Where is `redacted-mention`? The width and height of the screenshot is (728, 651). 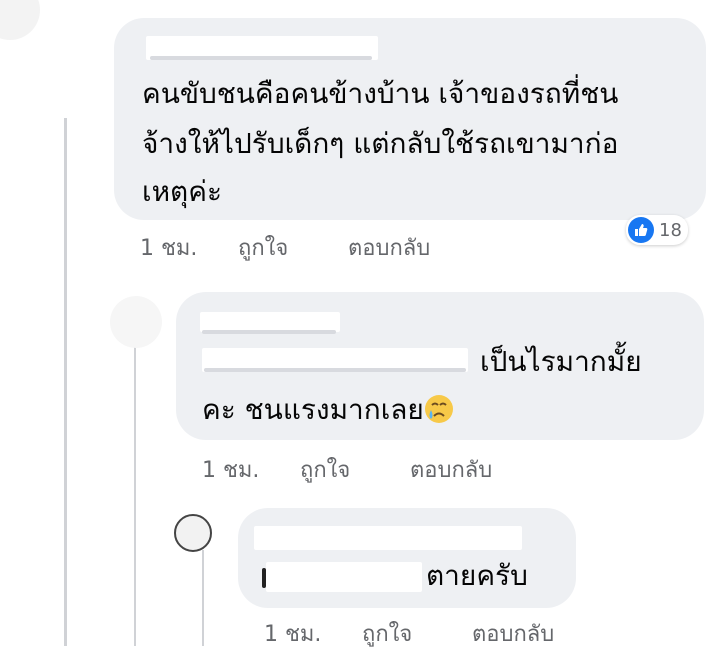
redacted-mention is located at coordinates (344, 577).